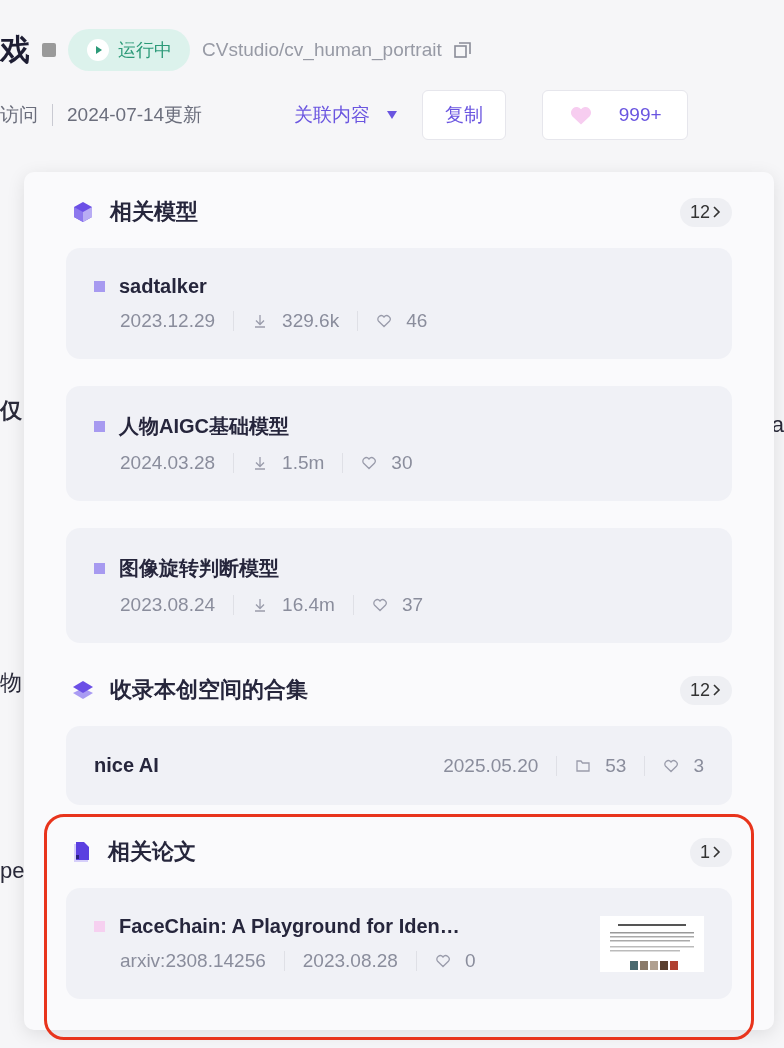  What do you see at coordinates (491, 765) in the screenshot?
I see `date-text: 2025.05.20` at bounding box center [491, 765].